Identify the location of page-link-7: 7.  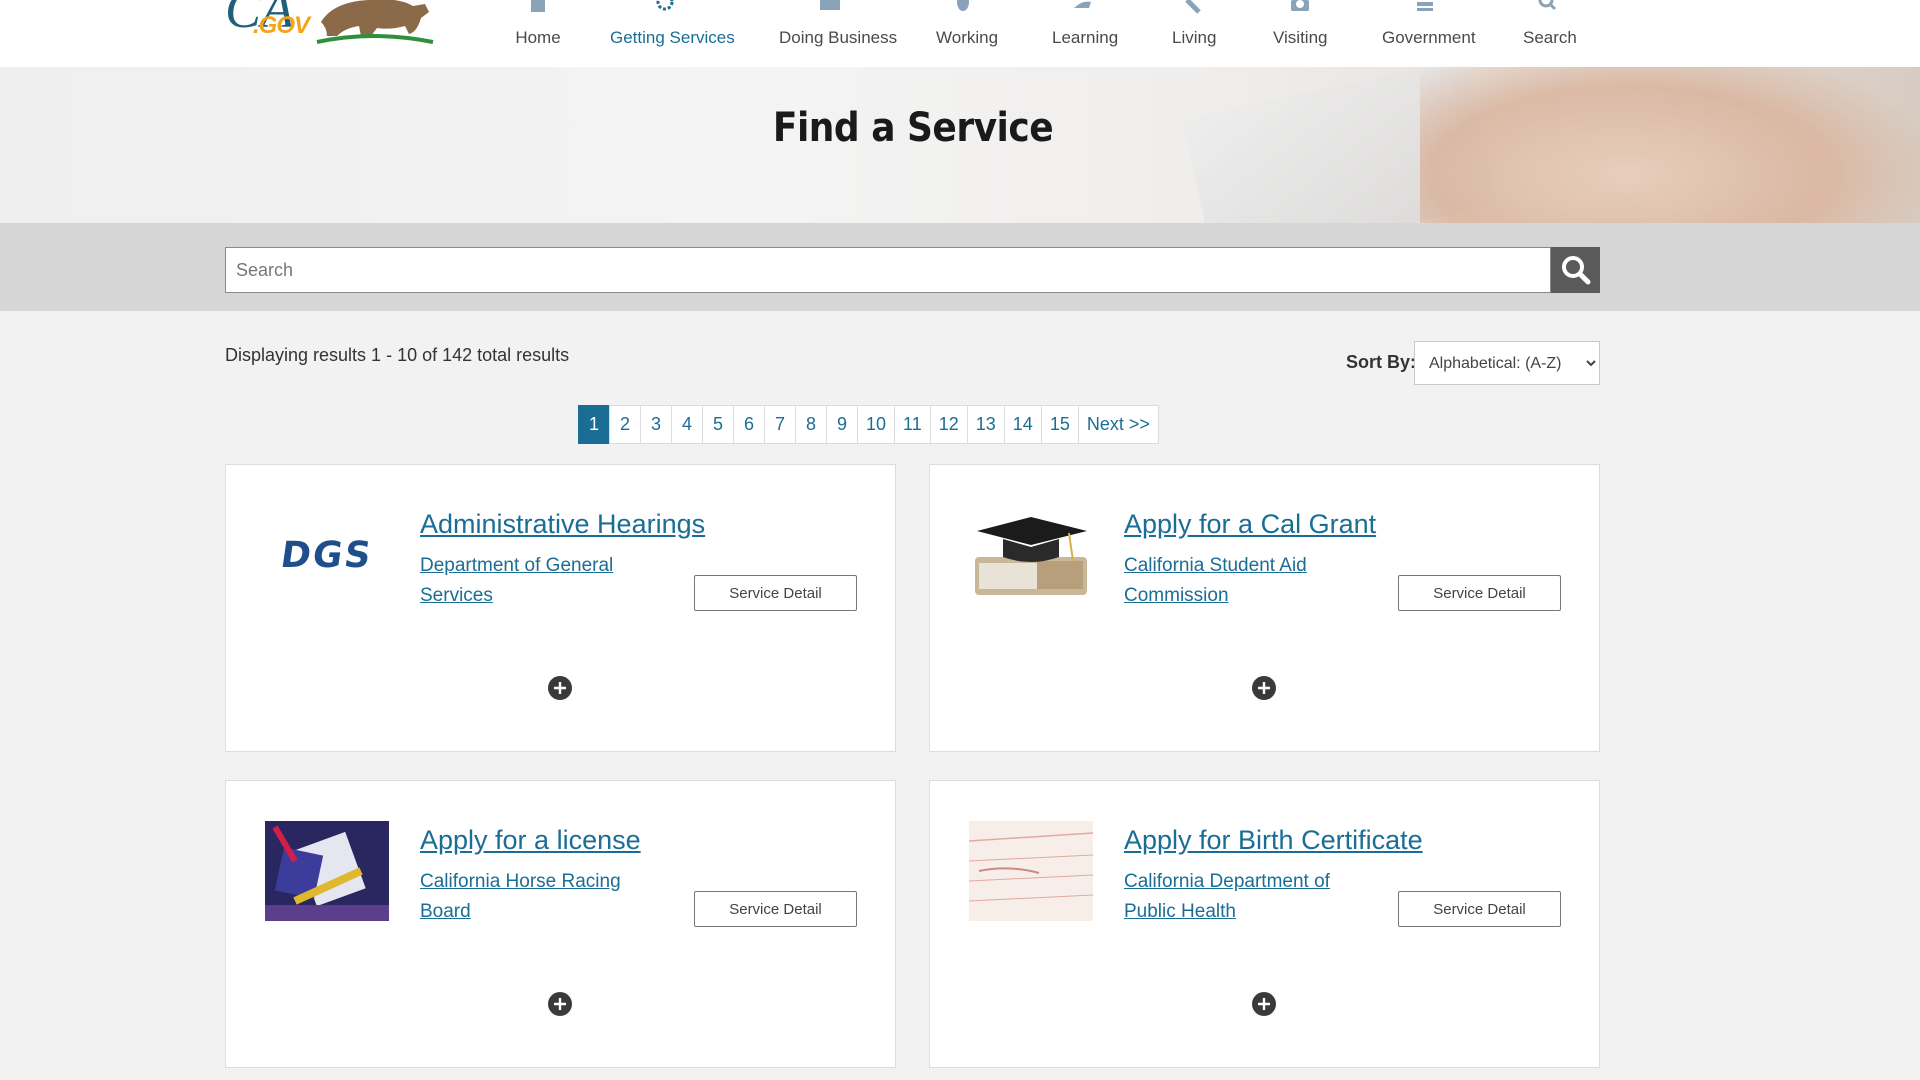
(780, 424).